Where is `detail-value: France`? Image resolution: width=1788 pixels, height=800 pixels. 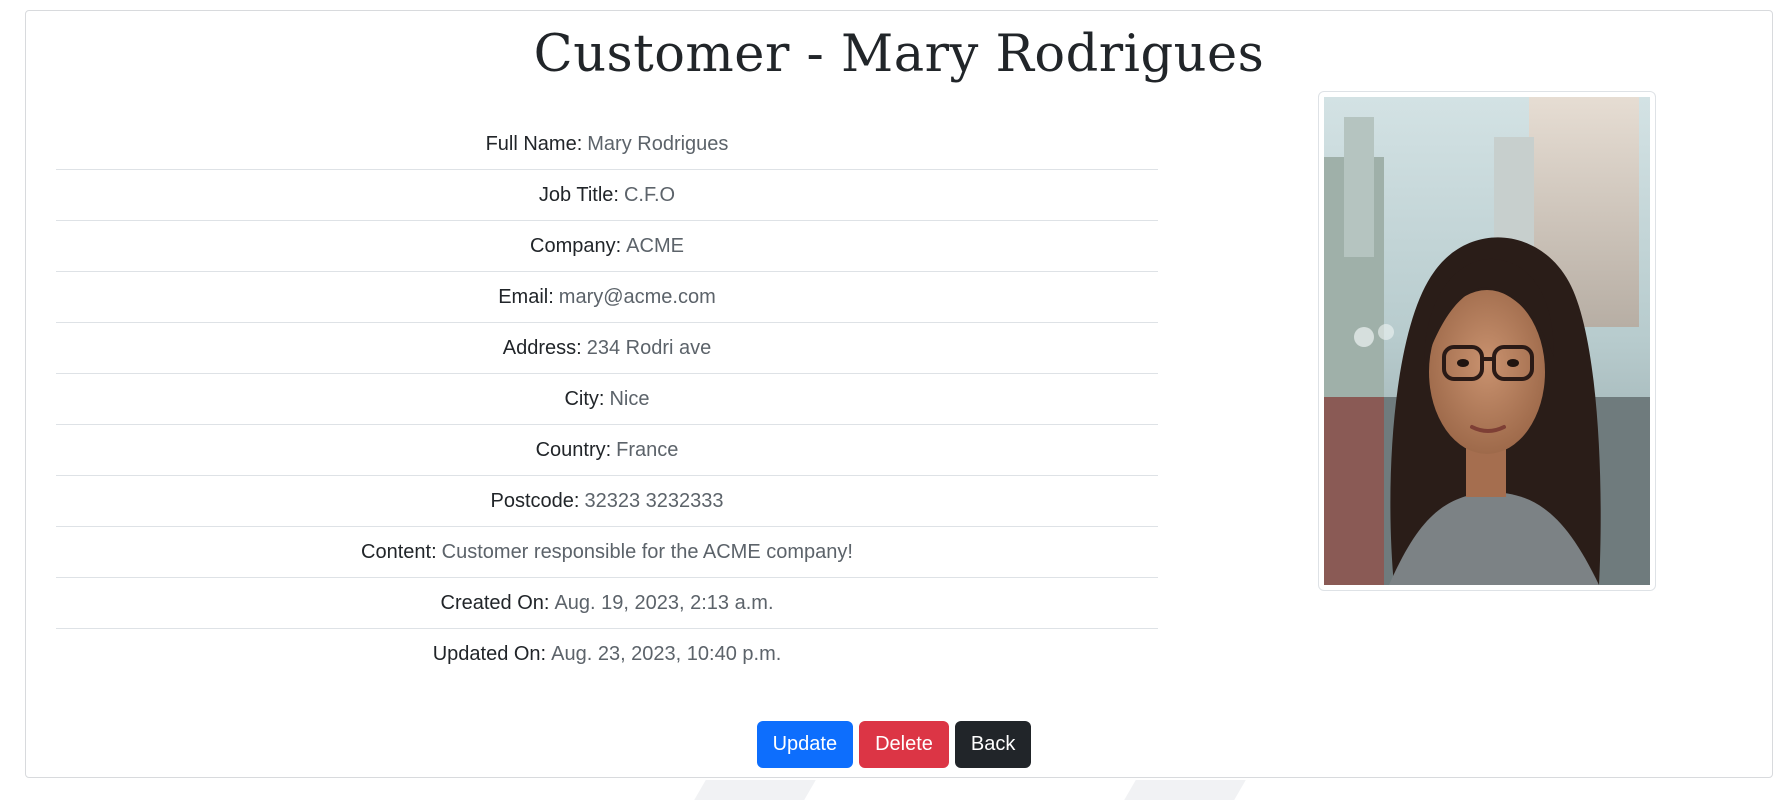 detail-value: France is located at coordinates (647, 449).